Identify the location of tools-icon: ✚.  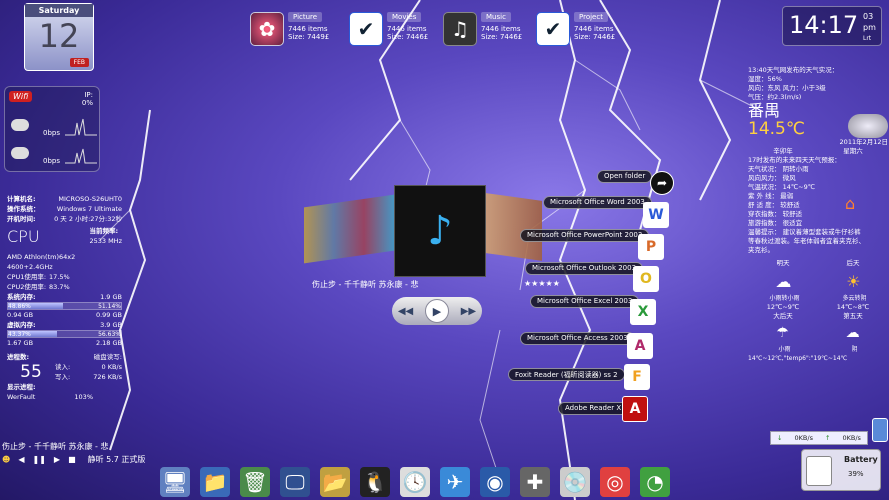
(535, 482).